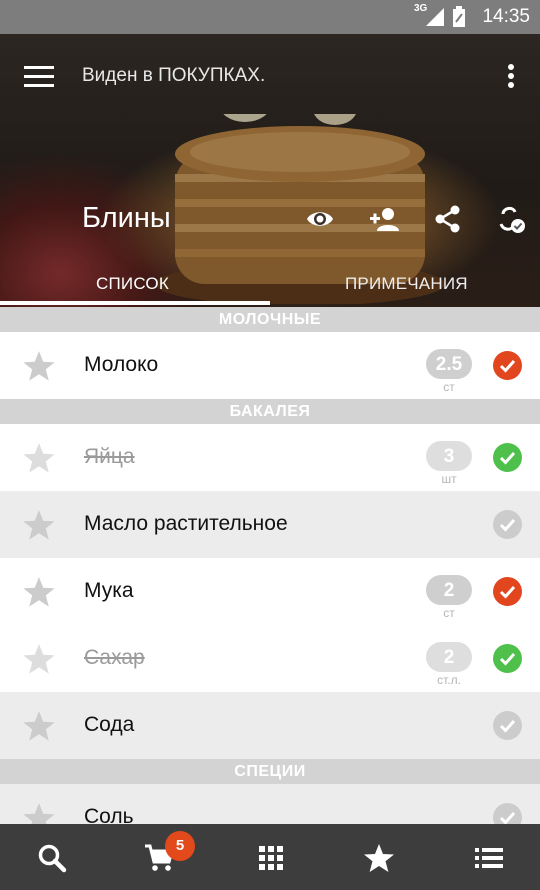 The image size is (540, 890). Describe the element at coordinates (384, 219) in the screenshot. I see `add-person-icon` at that location.